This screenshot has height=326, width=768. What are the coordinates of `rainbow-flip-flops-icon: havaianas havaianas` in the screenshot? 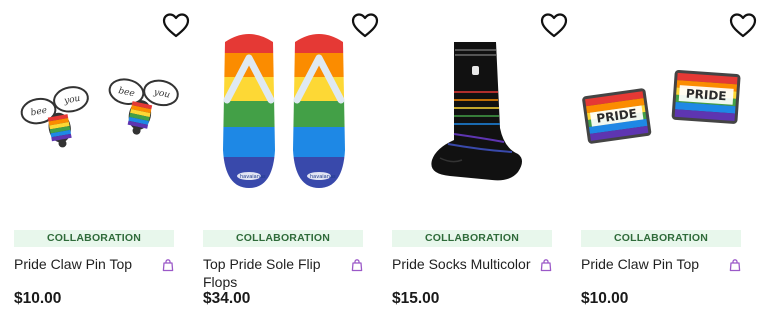 It's located at (284, 111).